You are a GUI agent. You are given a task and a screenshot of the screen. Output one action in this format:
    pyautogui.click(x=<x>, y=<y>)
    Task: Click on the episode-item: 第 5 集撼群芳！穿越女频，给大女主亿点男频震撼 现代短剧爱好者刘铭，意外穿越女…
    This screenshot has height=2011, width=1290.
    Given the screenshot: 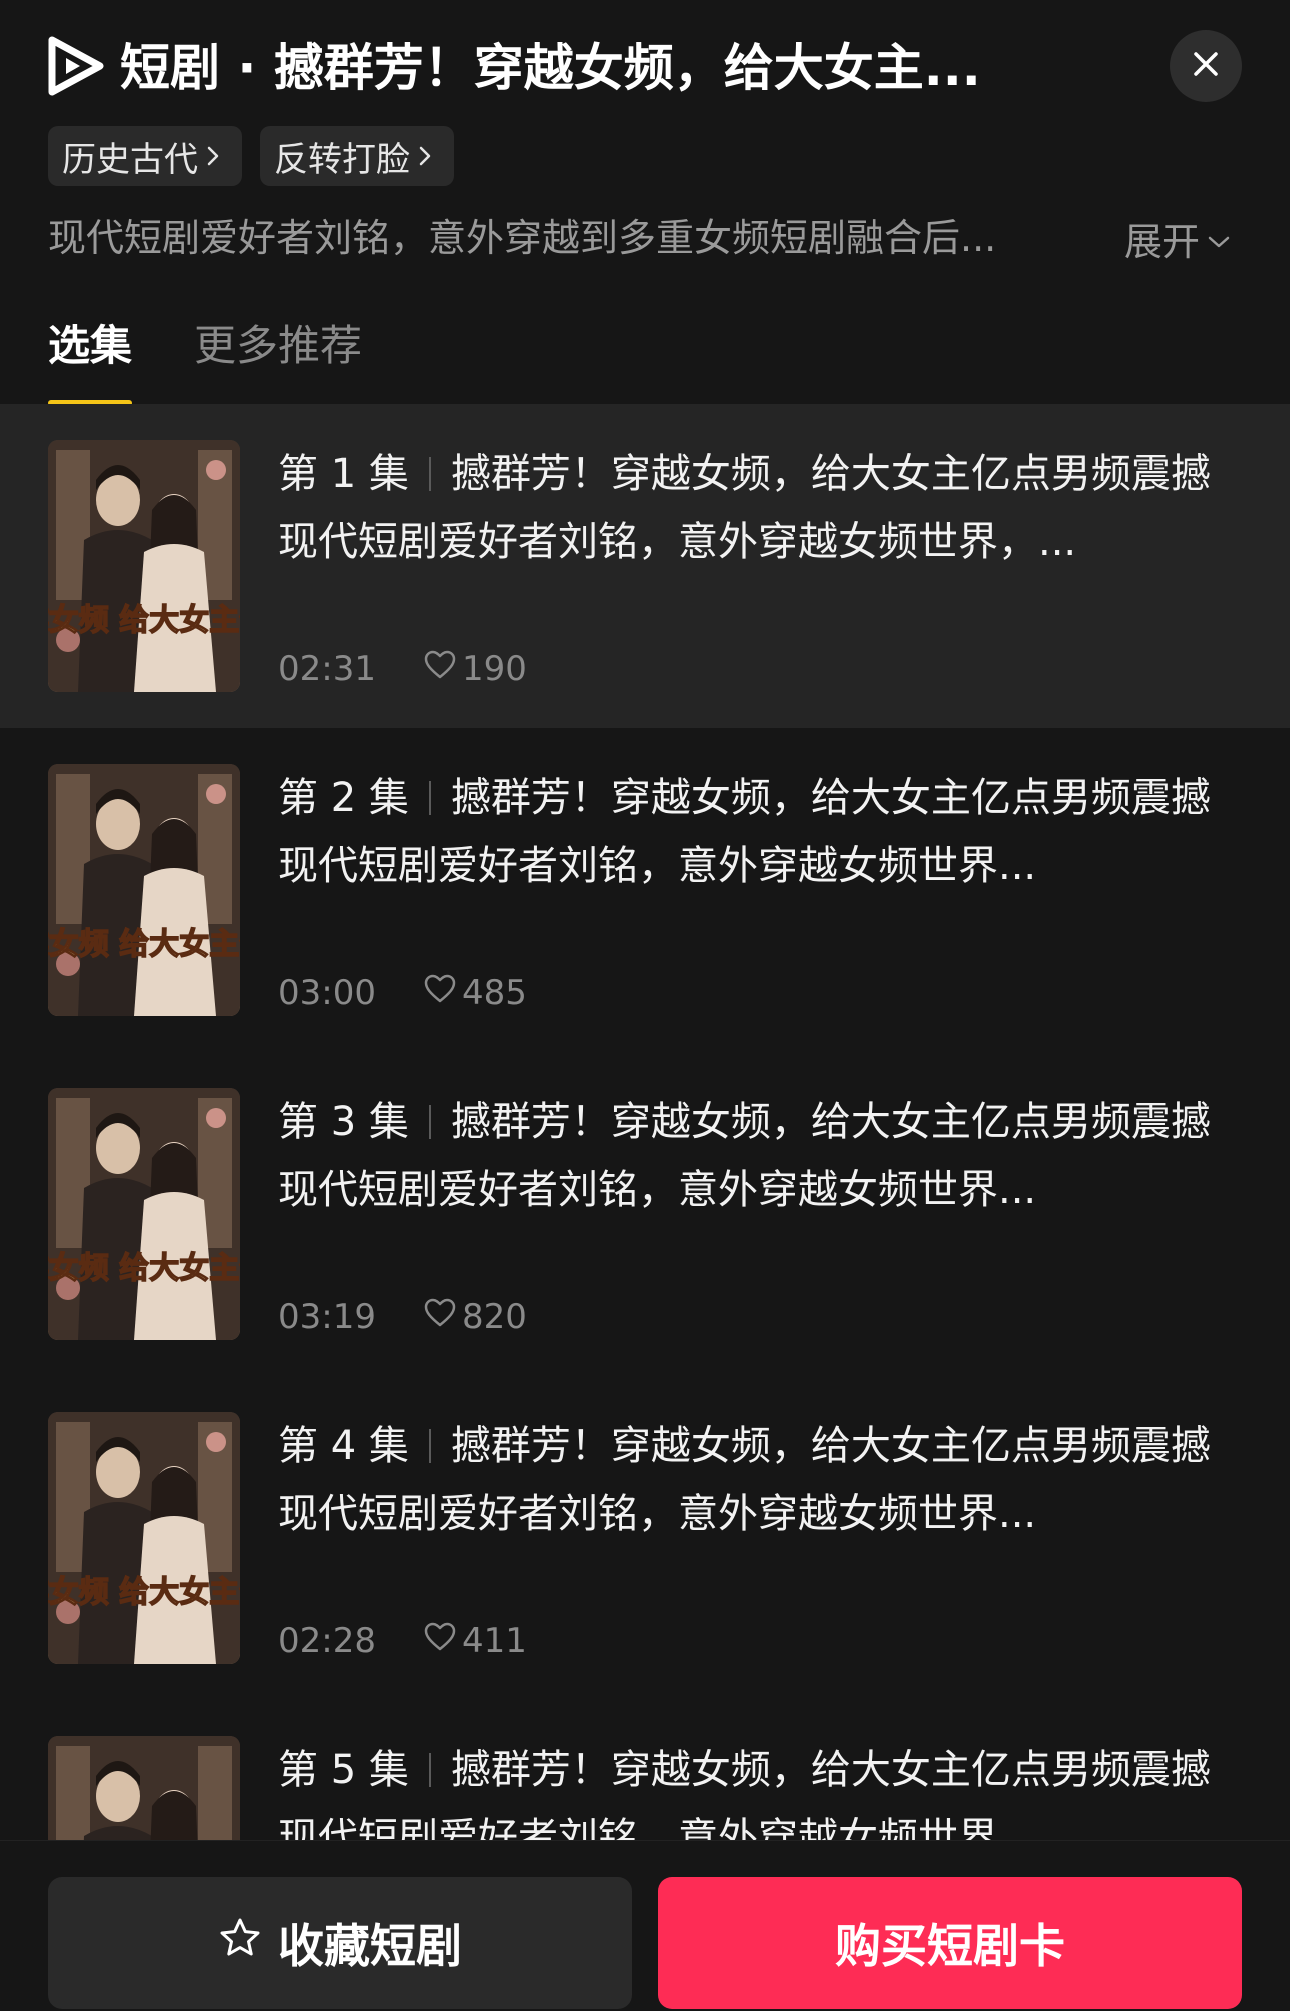 What is the action you would take?
    pyautogui.click(x=645, y=1770)
    